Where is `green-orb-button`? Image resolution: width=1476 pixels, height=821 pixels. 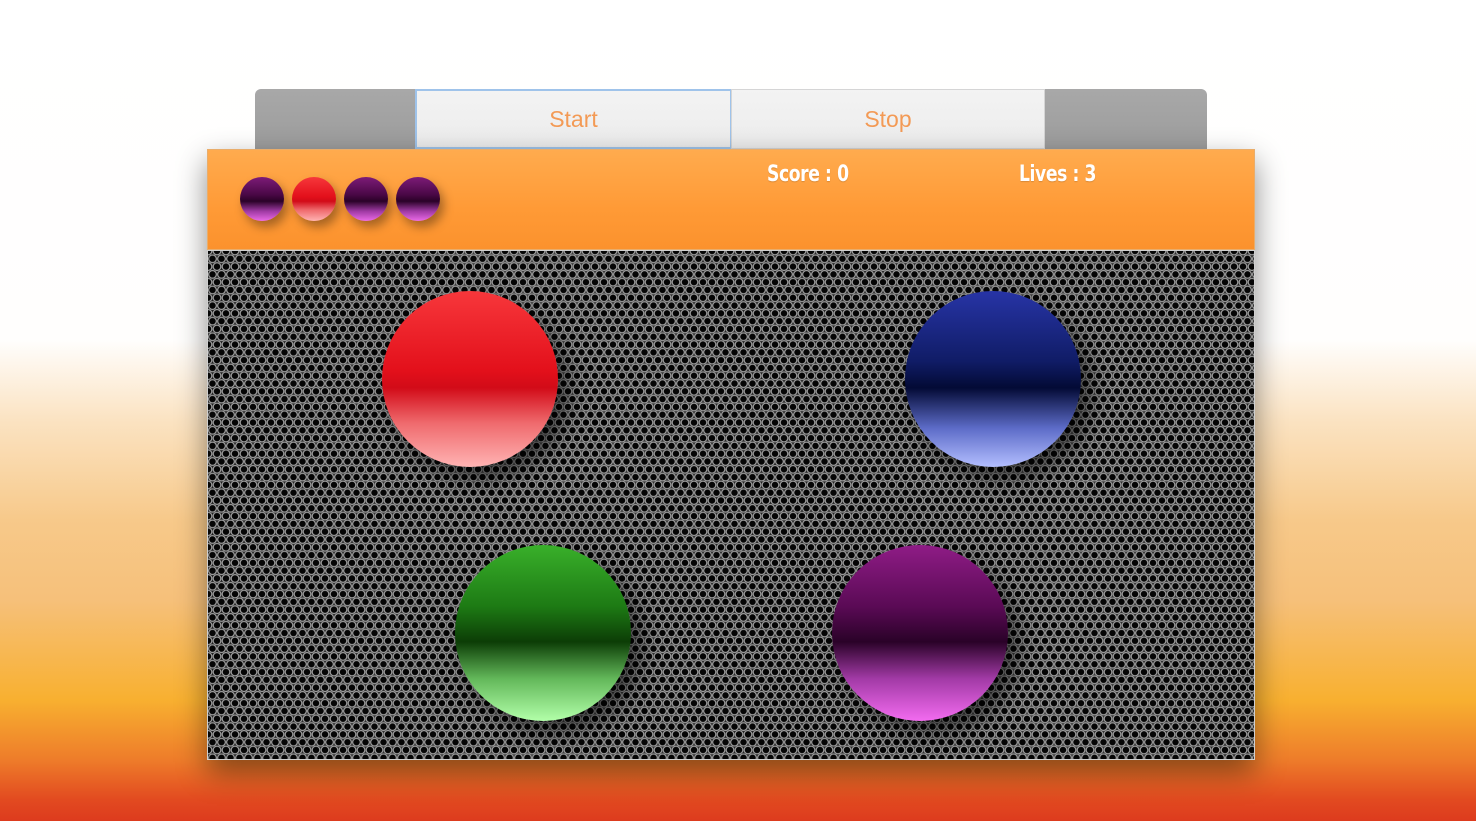
green-orb-button is located at coordinates (543, 633).